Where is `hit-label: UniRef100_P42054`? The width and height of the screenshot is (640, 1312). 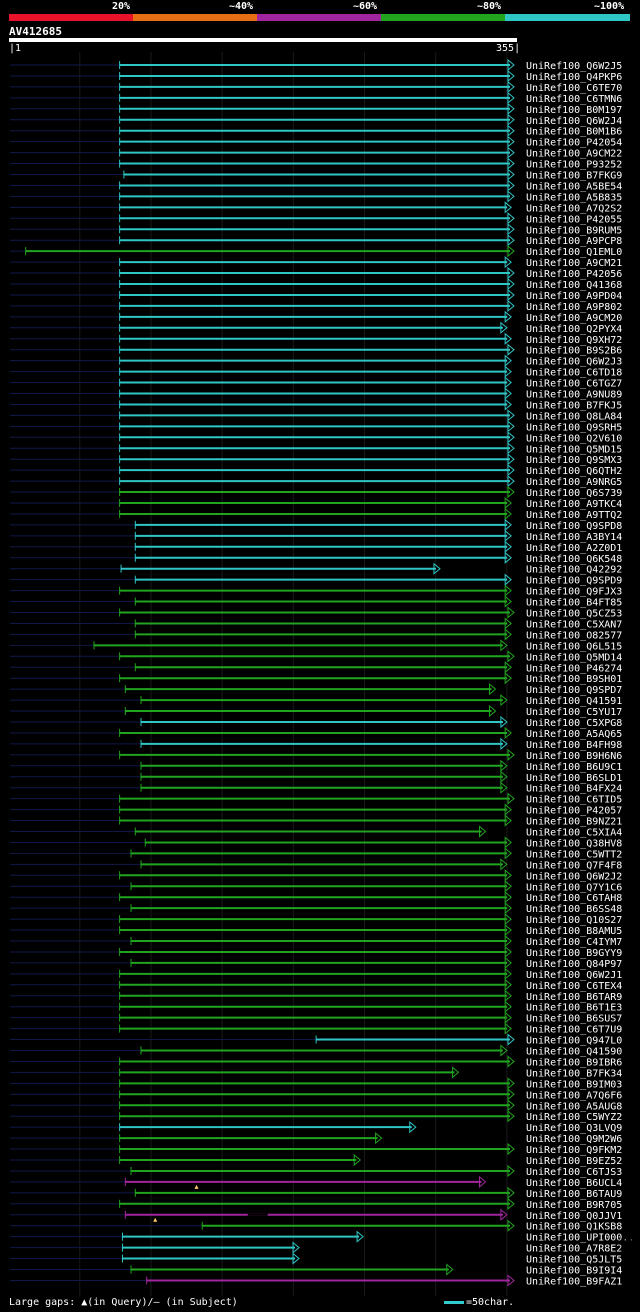
hit-label: UniRef100_P42054 is located at coordinates (574, 143).